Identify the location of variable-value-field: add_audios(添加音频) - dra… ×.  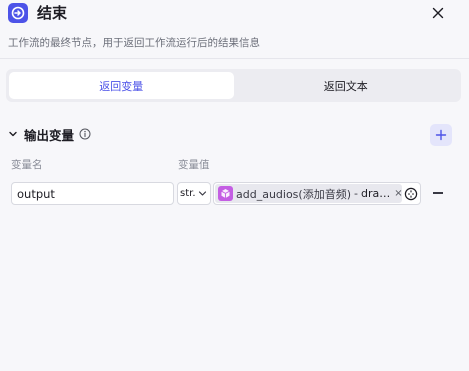
(317, 193).